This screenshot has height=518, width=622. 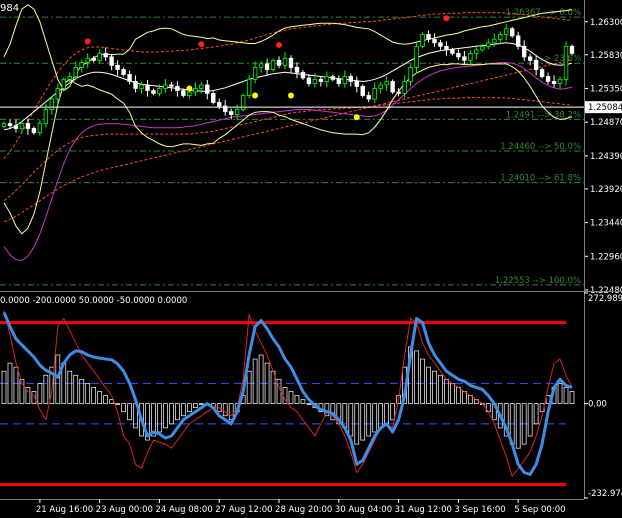 I want to click on current-price-value: 1.25084, so click(x=605, y=108).